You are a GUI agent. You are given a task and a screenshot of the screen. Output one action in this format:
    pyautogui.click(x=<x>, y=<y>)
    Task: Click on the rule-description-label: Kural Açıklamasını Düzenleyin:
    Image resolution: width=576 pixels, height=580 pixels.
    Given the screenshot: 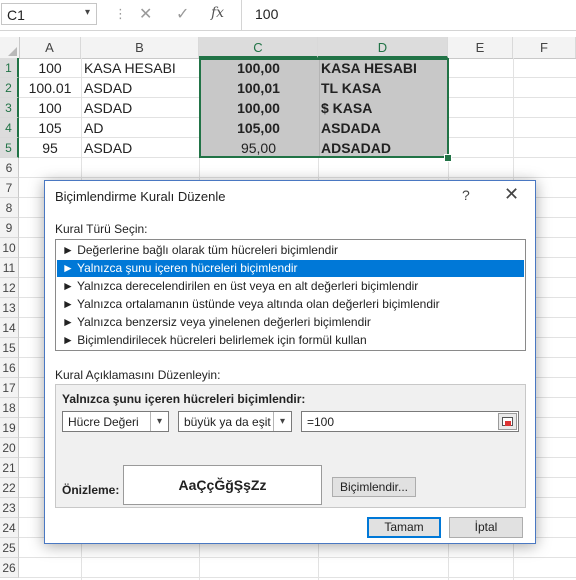 What is the action you would take?
    pyautogui.click(x=138, y=375)
    